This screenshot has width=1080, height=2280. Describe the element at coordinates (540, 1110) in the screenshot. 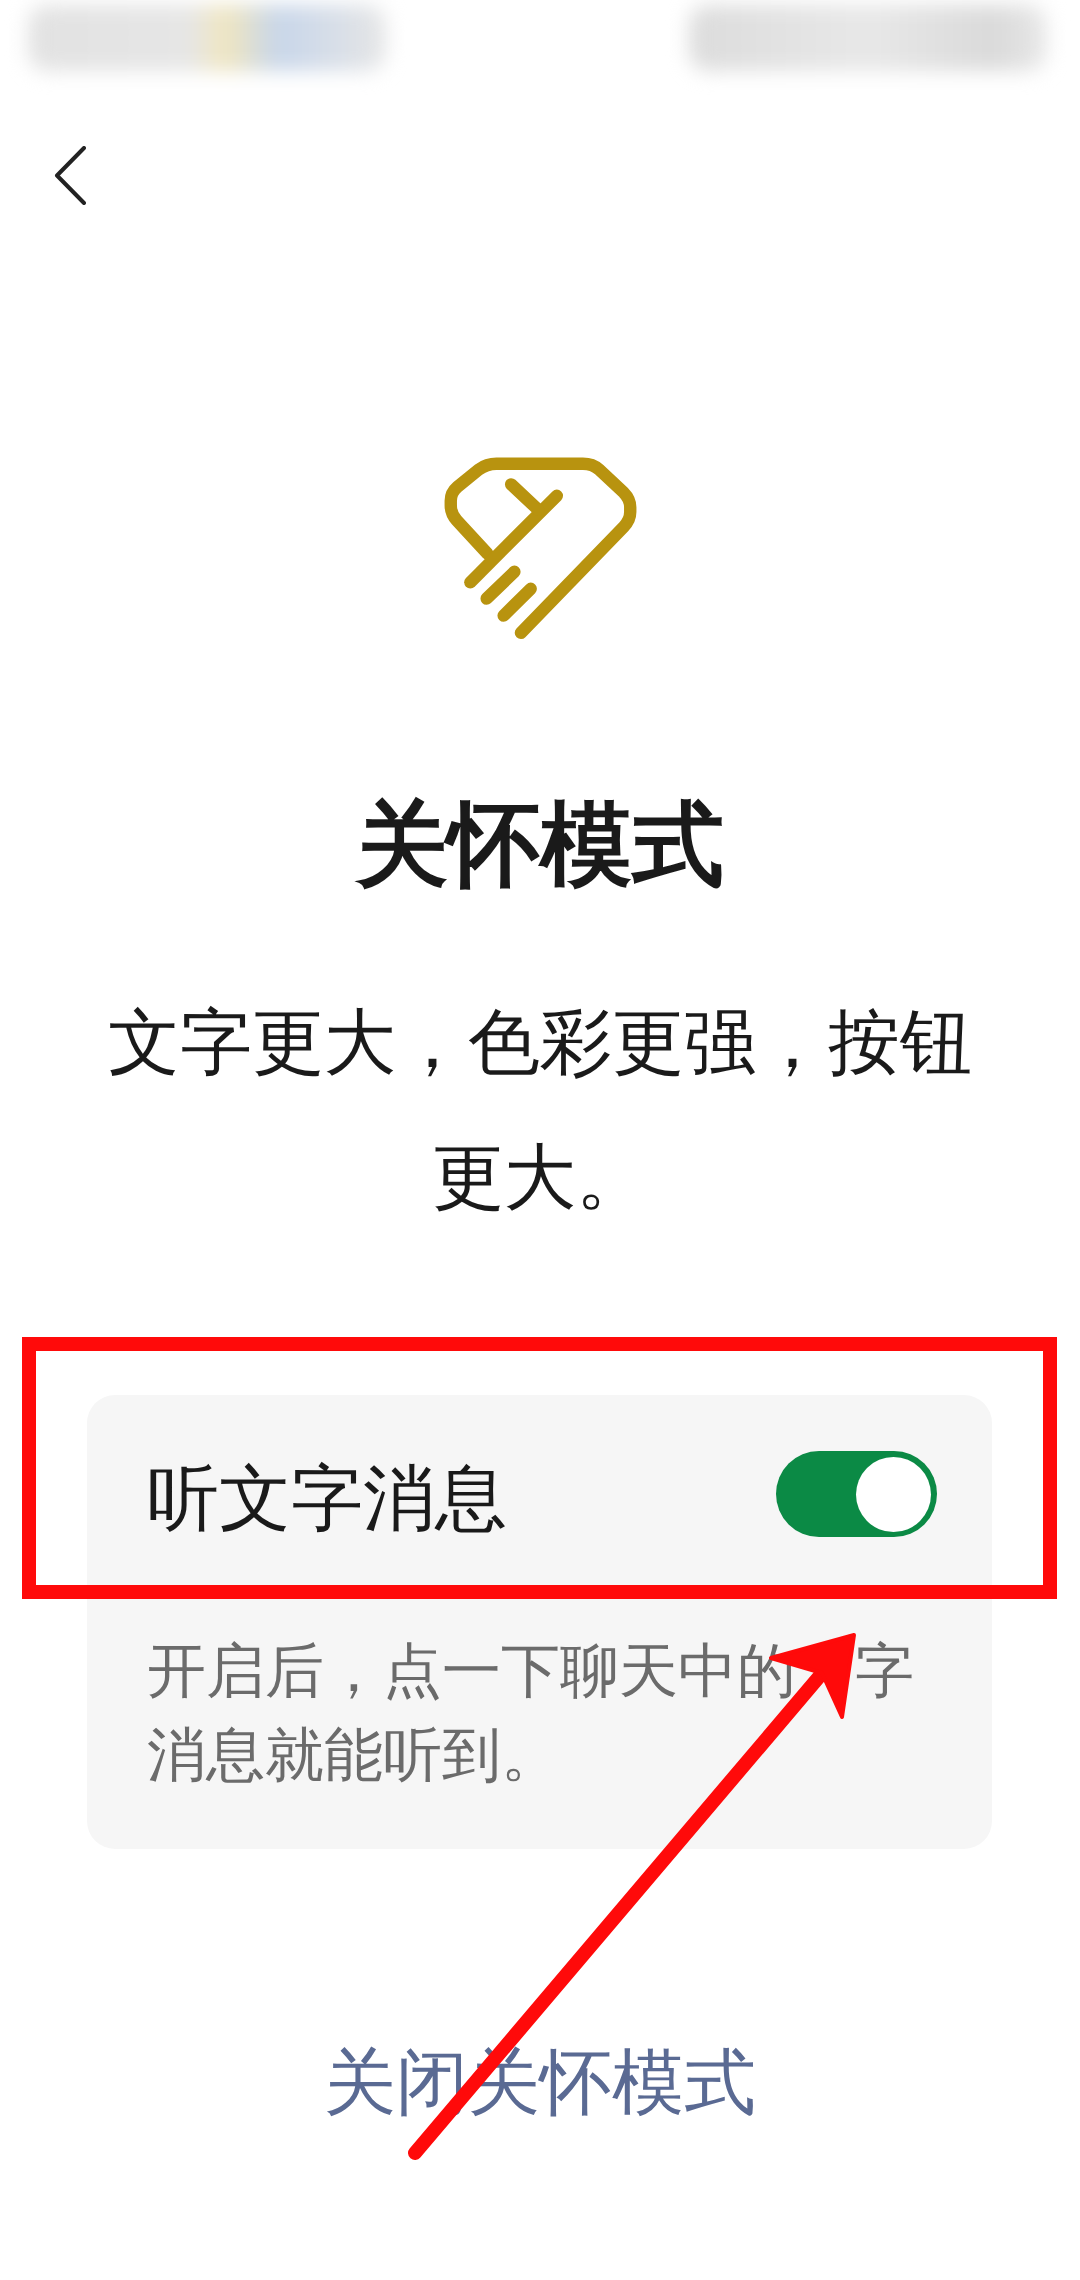

I see `page-subtitle: 文字更大，色彩更强，按钮更大。` at that location.